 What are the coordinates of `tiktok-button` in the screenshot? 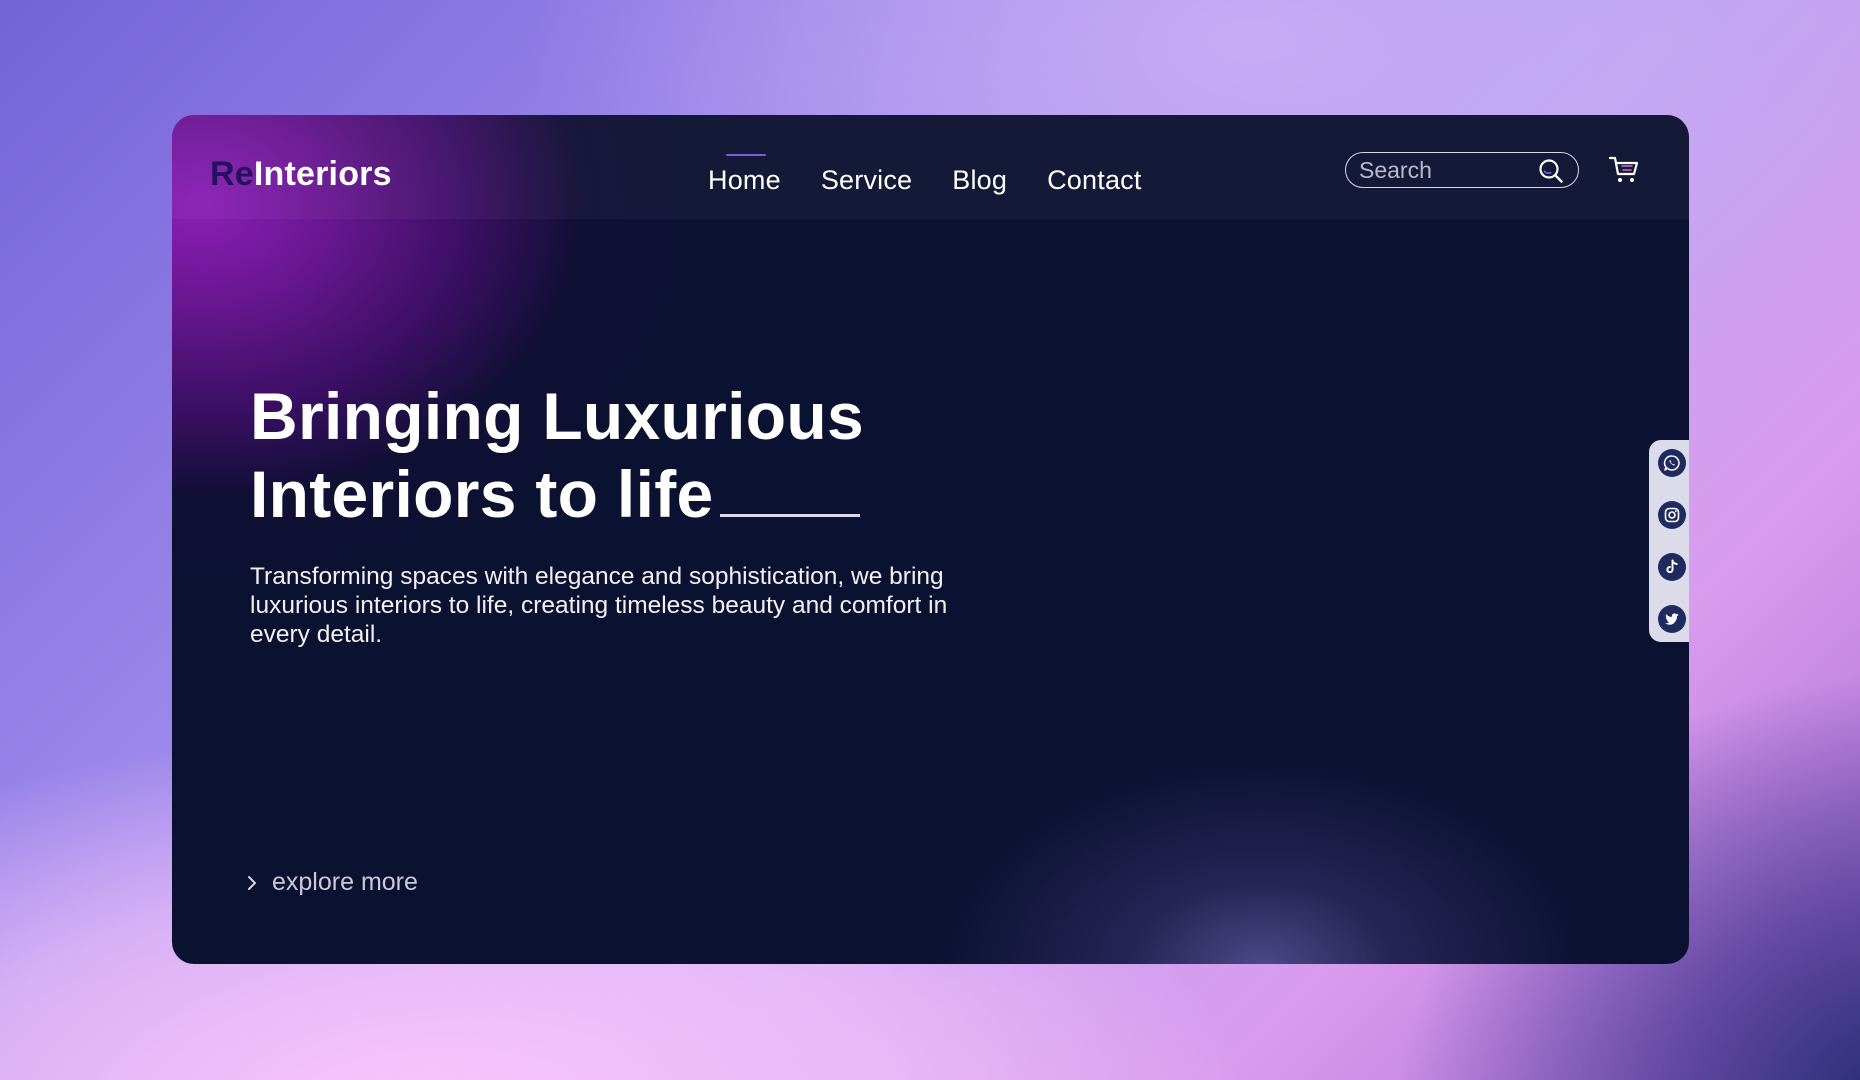 It's located at (1672, 567).